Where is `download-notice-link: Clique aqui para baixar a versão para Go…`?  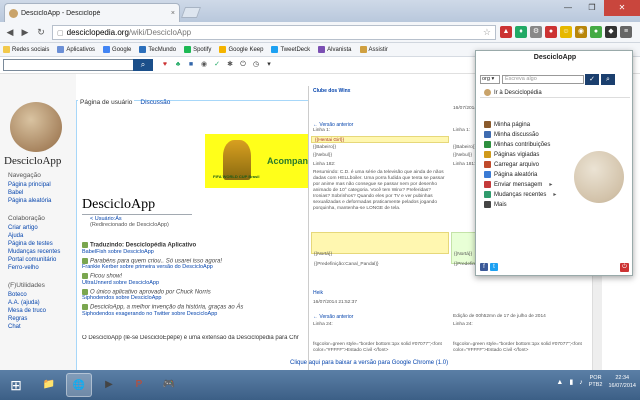 download-notice-link: Clique aqui para baixar a versão para Go… is located at coordinates (369, 363).